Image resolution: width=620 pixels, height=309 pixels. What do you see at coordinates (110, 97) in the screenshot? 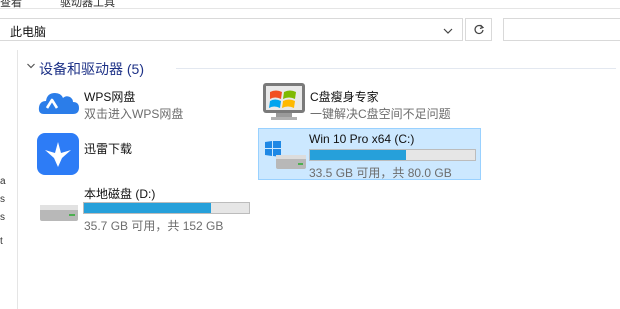
I see `item-name: WPS网盘` at bounding box center [110, 97].